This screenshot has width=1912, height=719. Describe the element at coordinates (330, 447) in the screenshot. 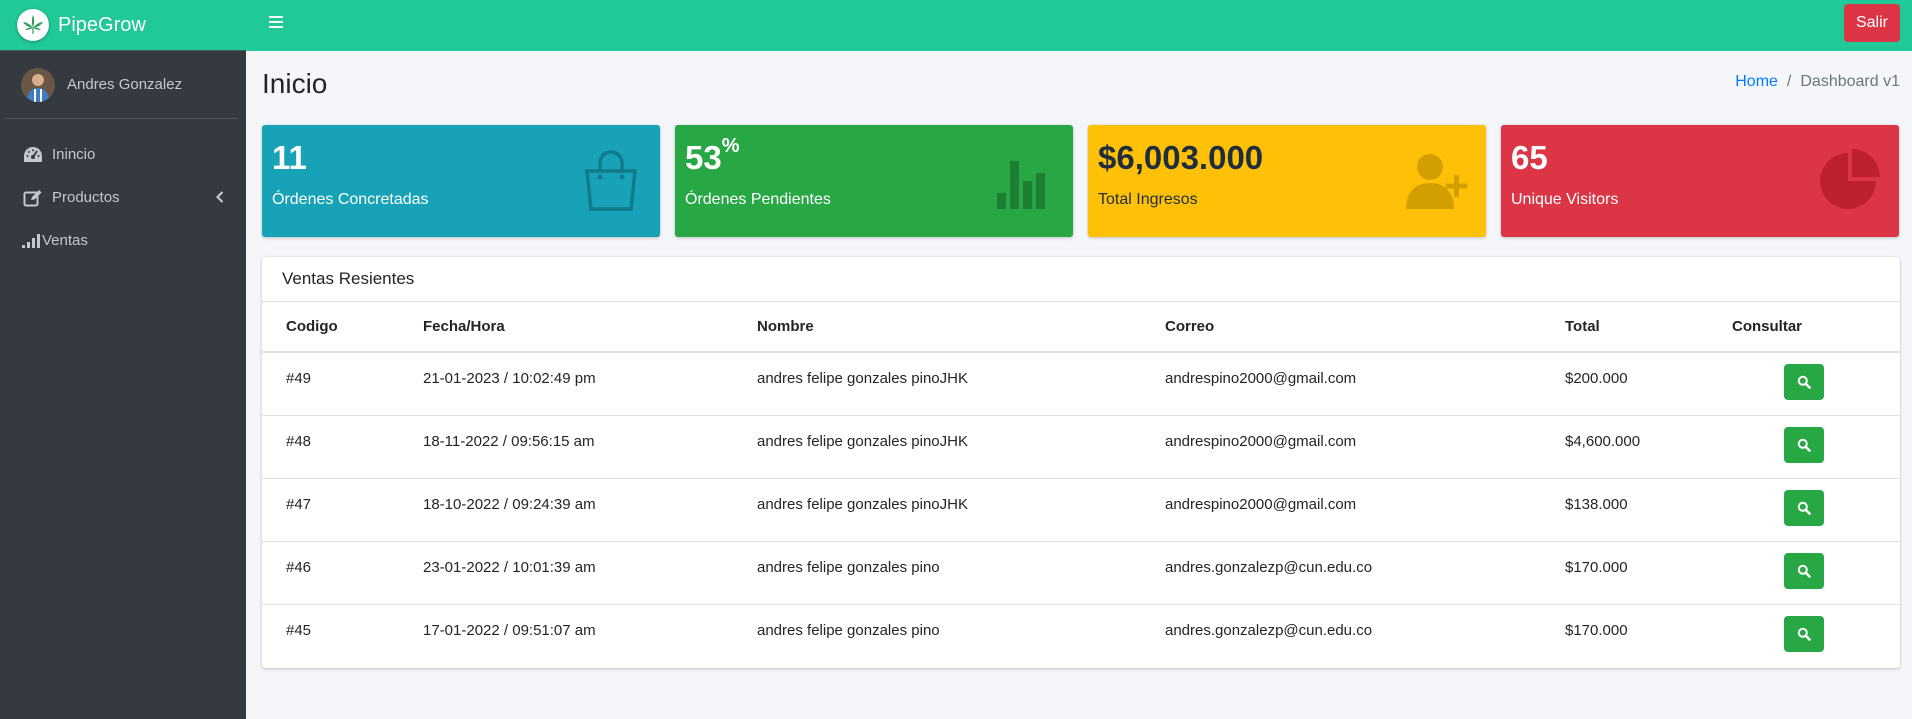

I see `cell-code: #48` at that location.